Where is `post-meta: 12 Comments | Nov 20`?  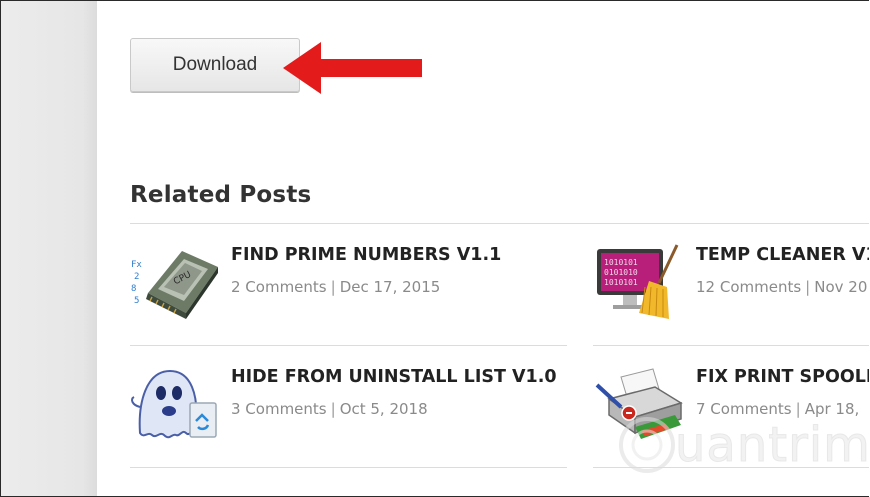
post-meta: 12 Comments | Nov 20 is located at coordinates (781, 287).